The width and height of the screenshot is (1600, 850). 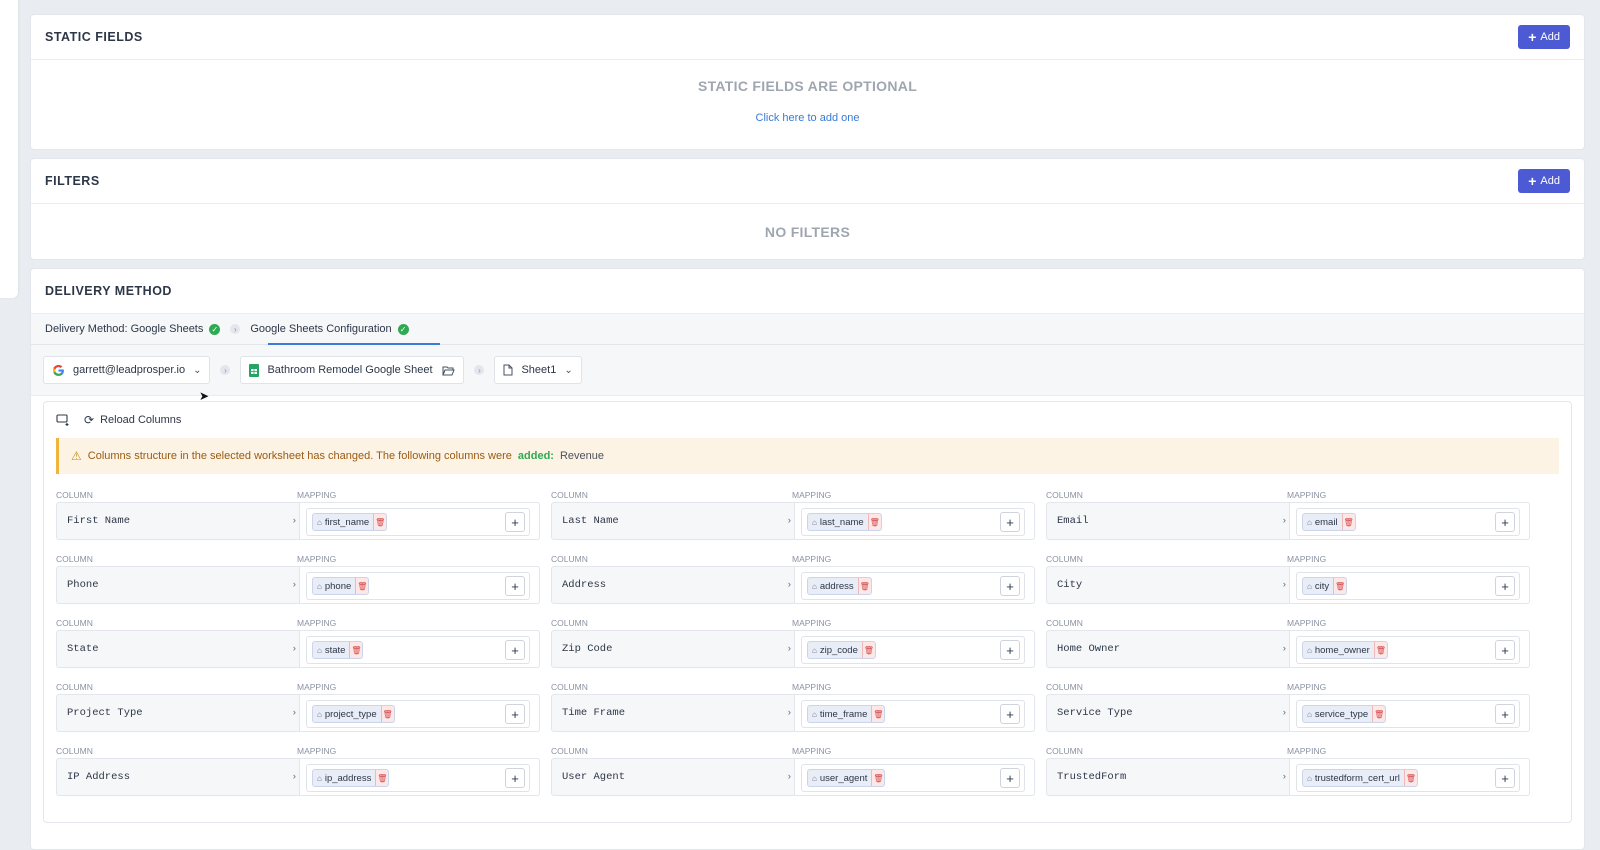 I want to click on mapping-row: COLUMN MAPPING Email › ⌂ email 🗑 +, so click(x=1288, y=518).